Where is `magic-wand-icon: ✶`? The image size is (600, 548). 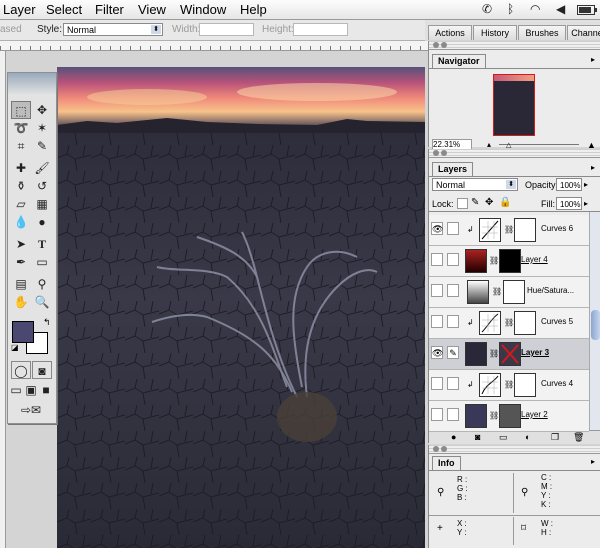 magic-wand-icon: ✶ is located at coordinates (42, 128).